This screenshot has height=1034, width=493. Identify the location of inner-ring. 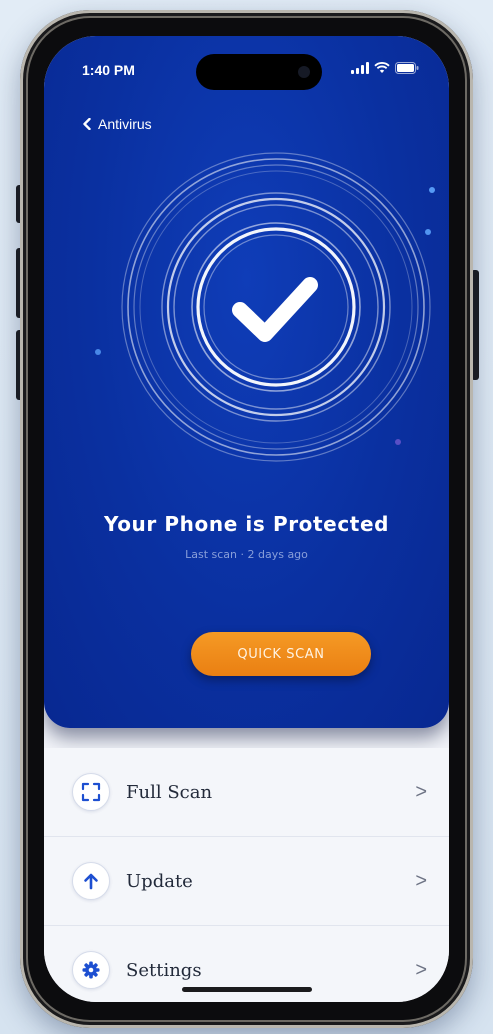
(276, 307).